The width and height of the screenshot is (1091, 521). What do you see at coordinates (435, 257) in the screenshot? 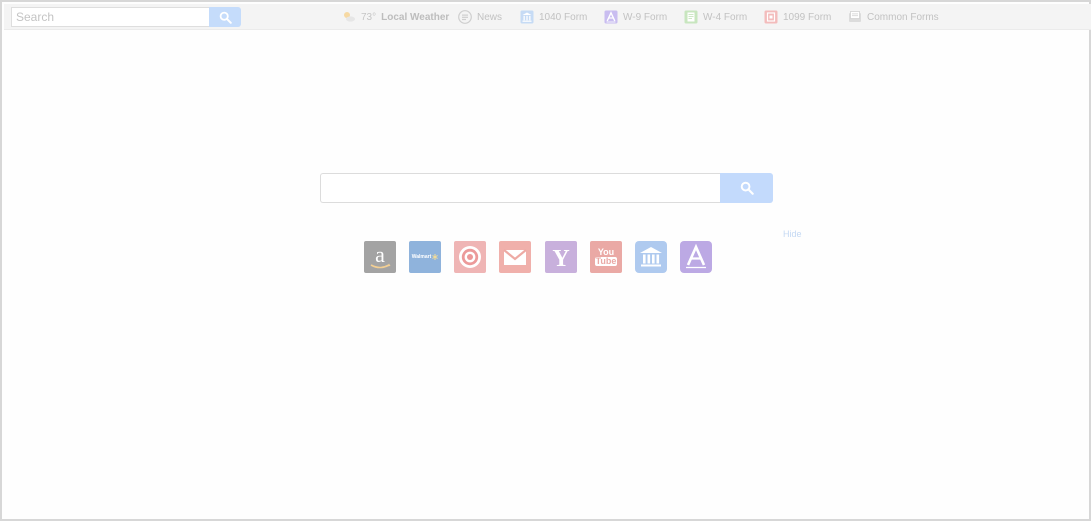
I see `spark-icon` at bounding box center [435, 257].